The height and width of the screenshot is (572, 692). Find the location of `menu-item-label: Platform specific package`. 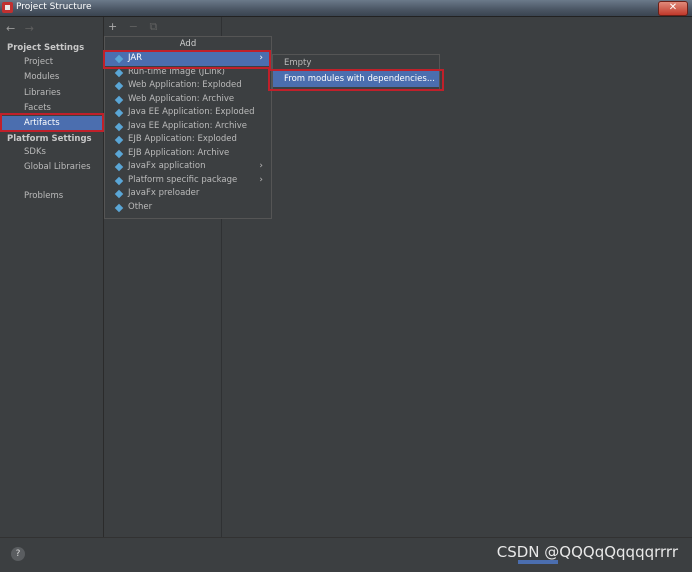

menu-item-label: Platform specific package is located at coordinates (183, 179).